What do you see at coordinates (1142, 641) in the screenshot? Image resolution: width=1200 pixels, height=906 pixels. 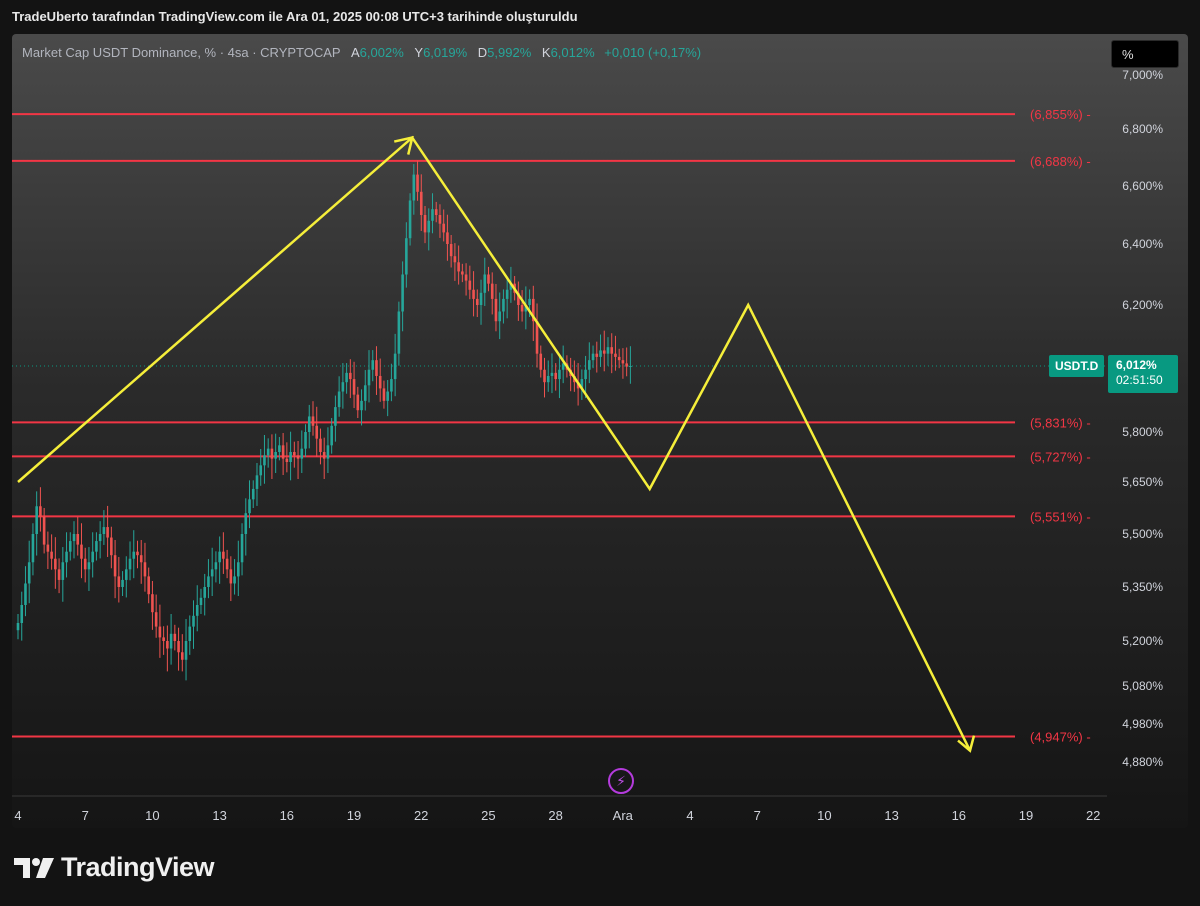 I see `y-tick-label: 5,200%` at bounding box center [1142, 641].